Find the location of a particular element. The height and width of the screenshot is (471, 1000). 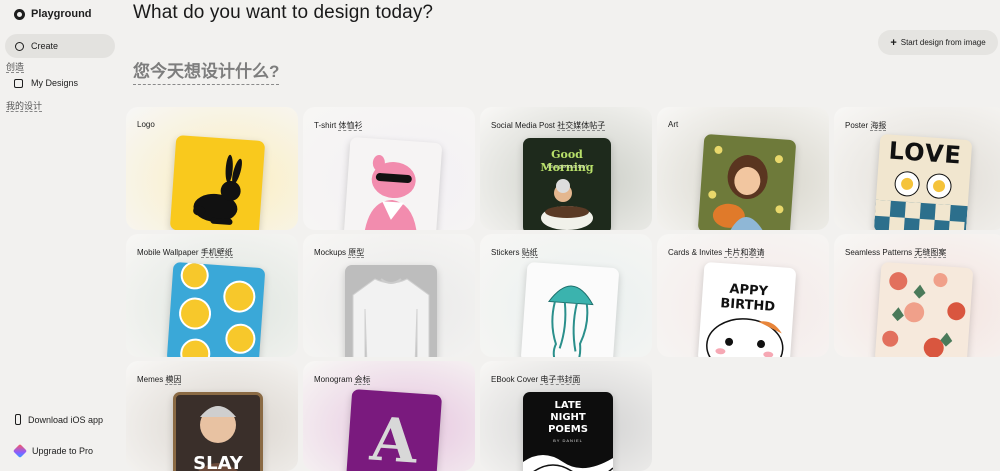

coffee-cup-illustration is located at coordinates (567, 204).